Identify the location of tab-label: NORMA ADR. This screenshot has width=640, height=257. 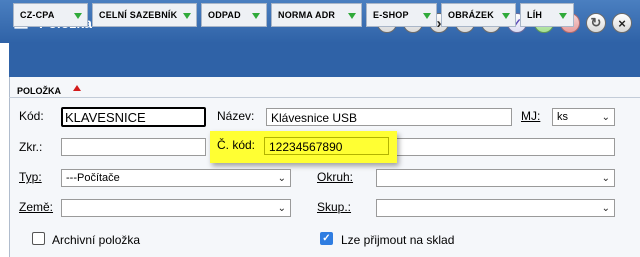
(307, 15).